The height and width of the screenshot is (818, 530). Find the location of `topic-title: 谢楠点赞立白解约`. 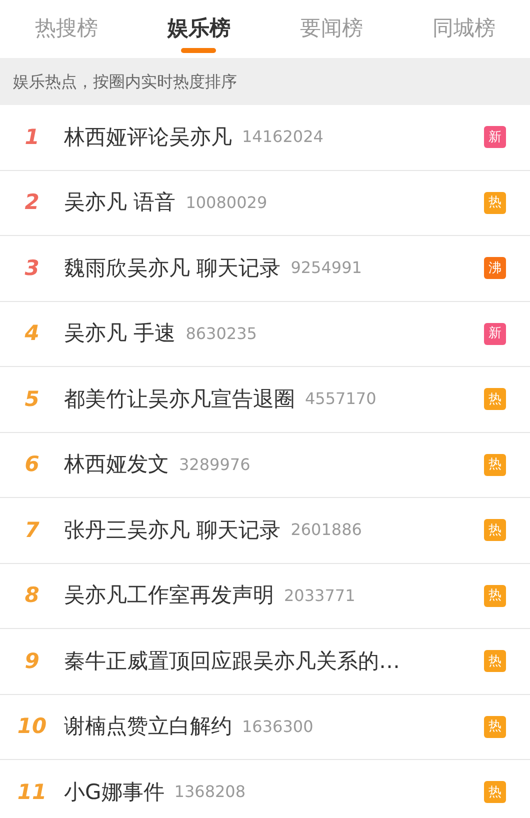

topic-title: 谢楠点赞立白解约 is located at coordinates (148, 726).